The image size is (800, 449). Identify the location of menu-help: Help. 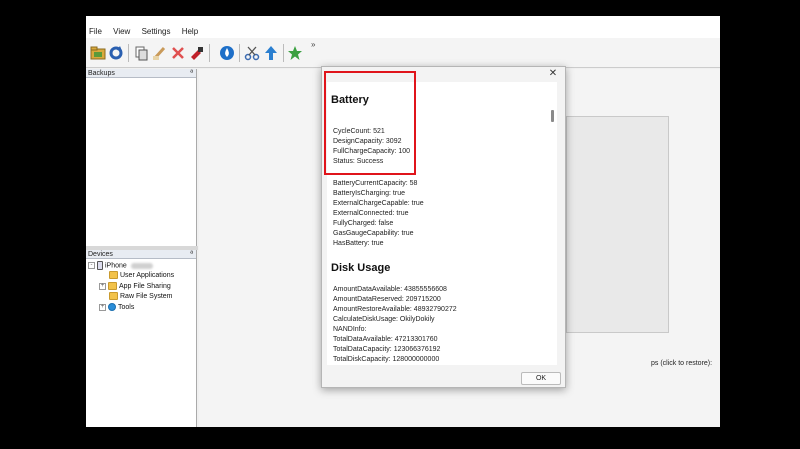
(190, 32).